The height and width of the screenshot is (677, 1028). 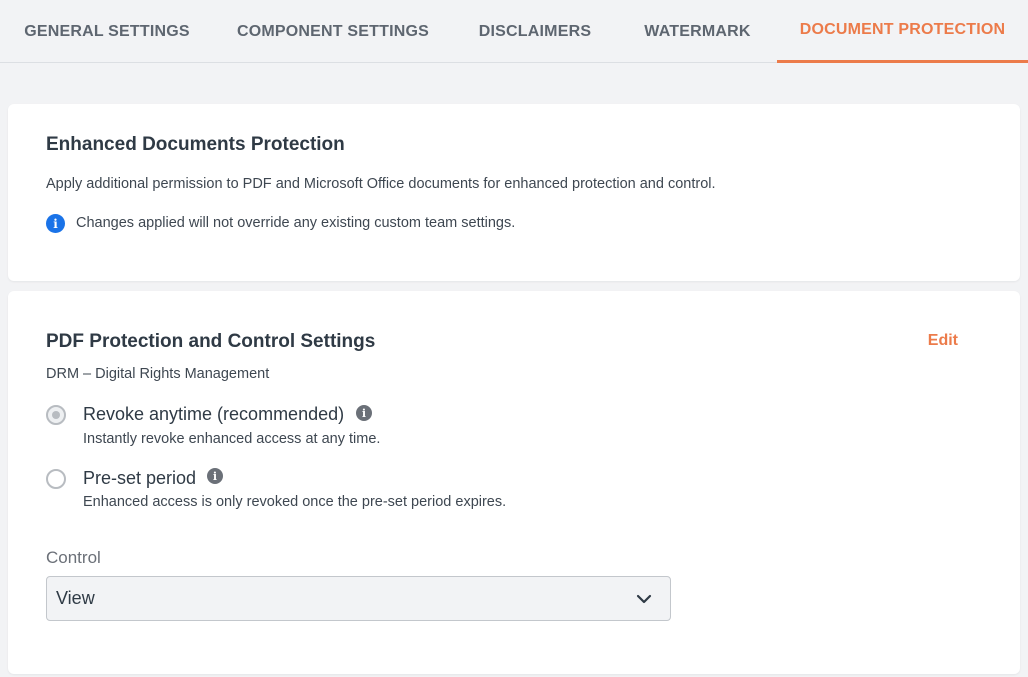 What do you see at coordinates (535, 31) in the screenshot?
I see `tab-disclaimers: DISCLAIMERS` at bounding box center [535, 31].